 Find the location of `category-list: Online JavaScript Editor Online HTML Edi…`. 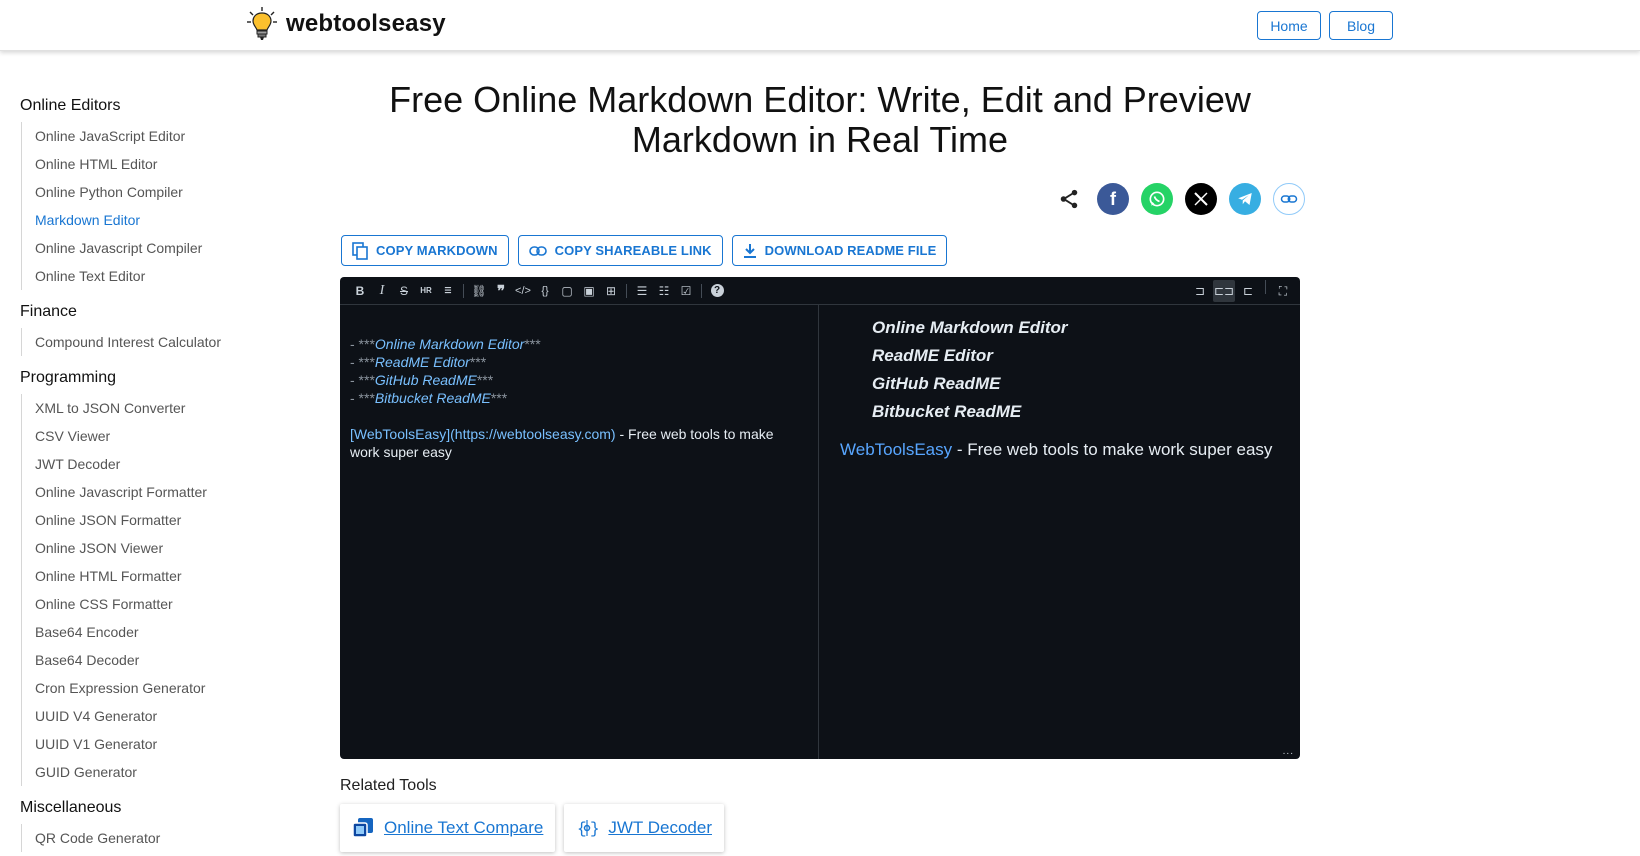

category-list: Online JavaScript Editor Online HTML Edi… is located at coordinates (150, 206).